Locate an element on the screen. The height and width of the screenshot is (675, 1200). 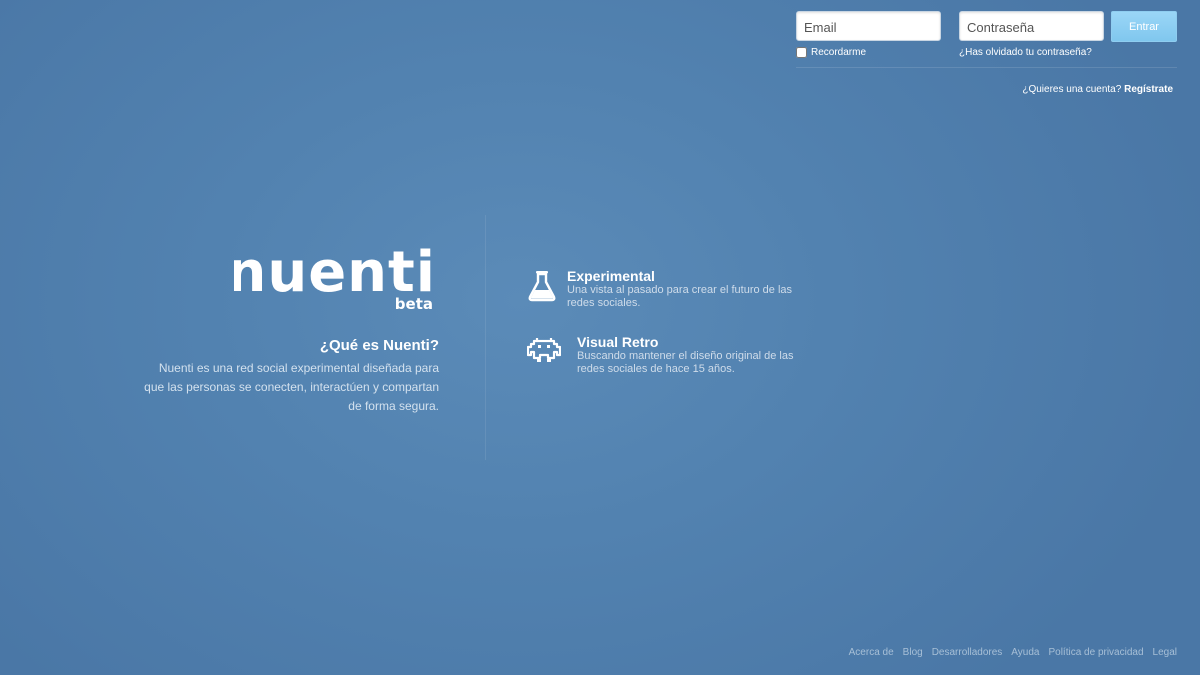
email-input is located at coordinates (868, 26).